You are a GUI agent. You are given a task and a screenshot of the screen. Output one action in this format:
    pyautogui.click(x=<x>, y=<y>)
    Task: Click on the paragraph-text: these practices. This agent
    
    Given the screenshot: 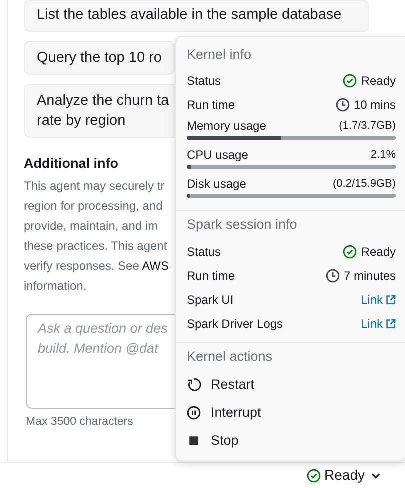 What is the action you would take?
    pyautogui.click(x=96, y=247)
    